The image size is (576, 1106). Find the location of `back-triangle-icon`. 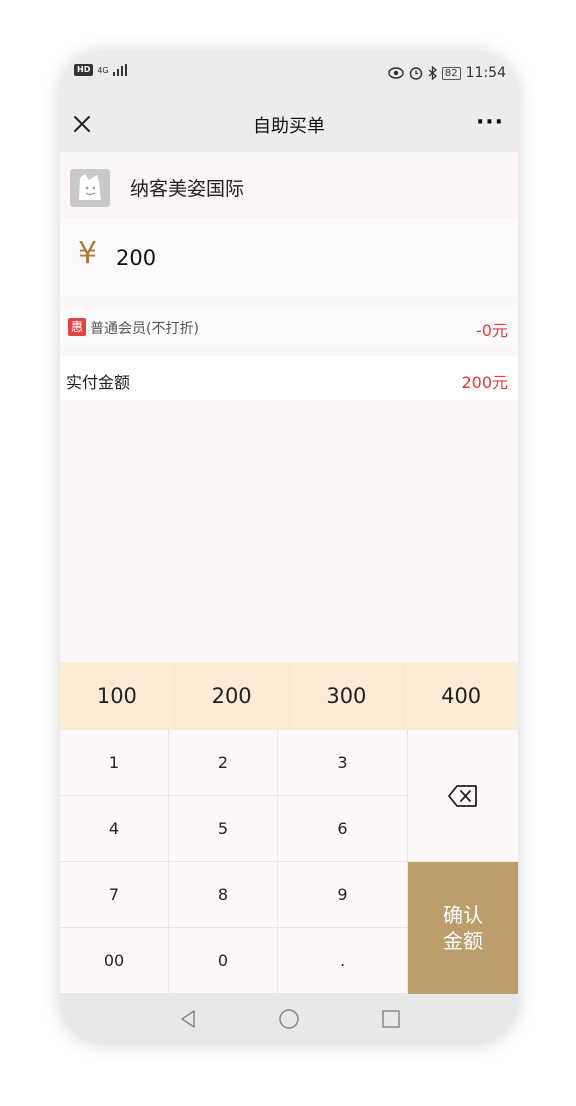

back-triangle-icon is located at coordinates (188, 1019).